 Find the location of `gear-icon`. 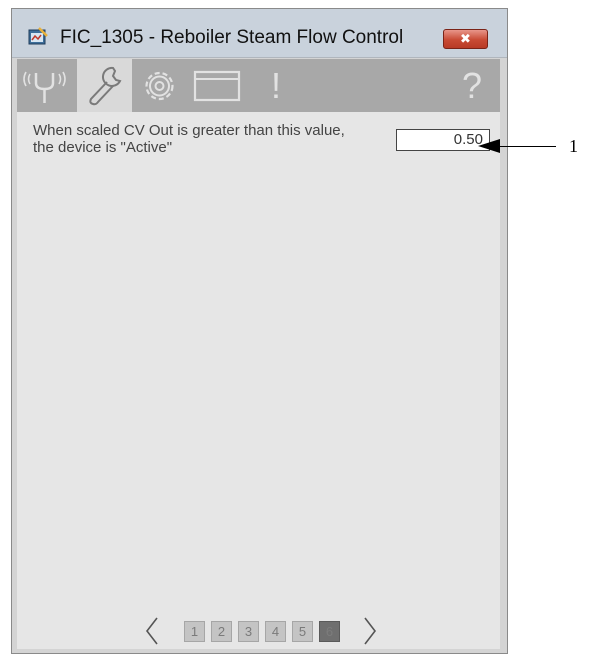

gear-icon is located at coordinates (159, 85).